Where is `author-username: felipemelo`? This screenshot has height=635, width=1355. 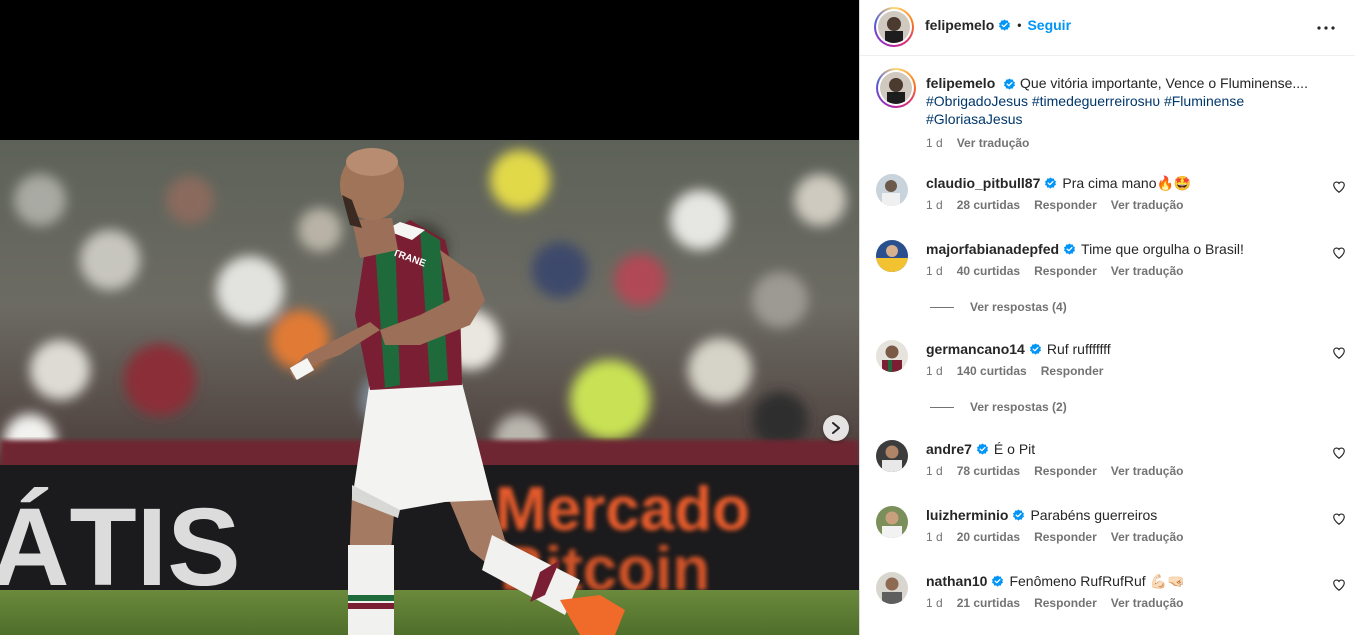
author-username: felipemelo is located at coordinates (959, 25).